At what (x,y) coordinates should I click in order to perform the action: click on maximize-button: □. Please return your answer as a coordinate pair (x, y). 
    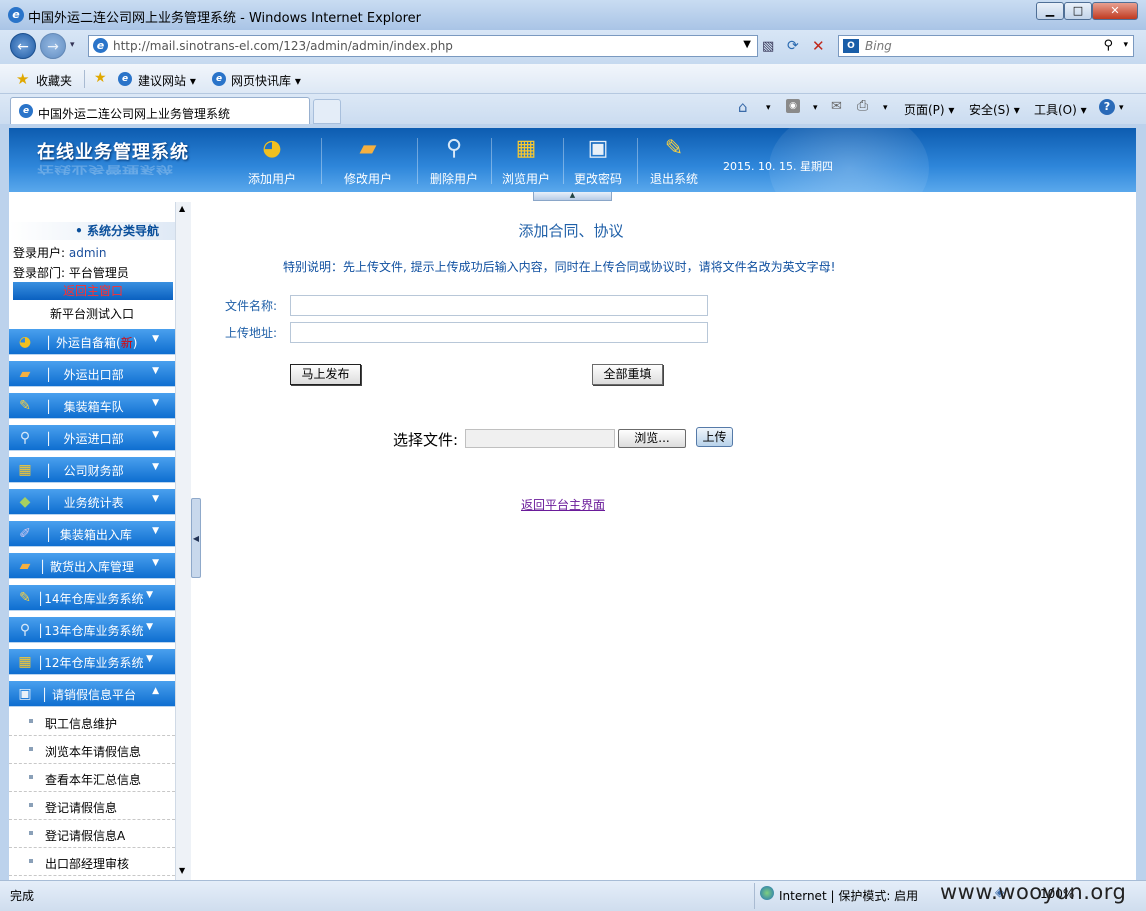
    Looking at the image, I should click on (1078, 11).